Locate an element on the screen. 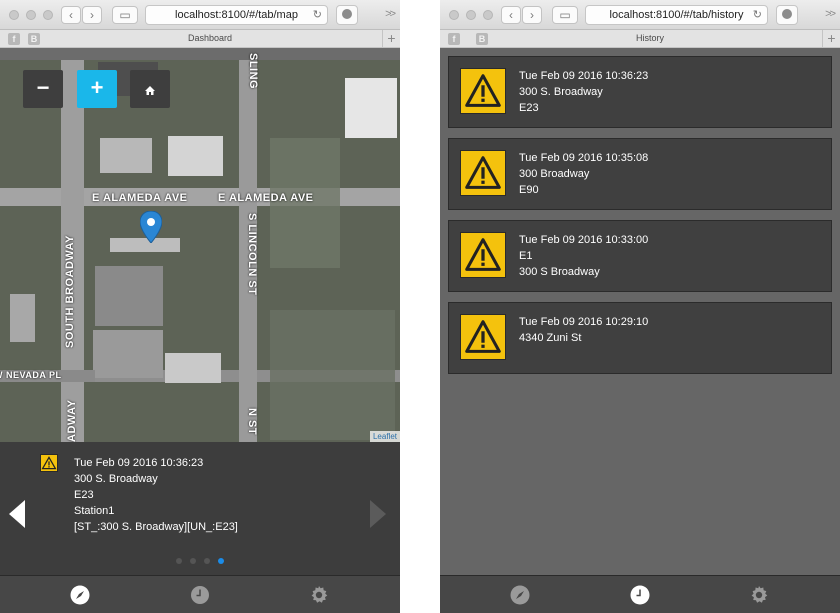  incident-time: Tue Feb 09 2016 10:36:23 is located at coordinates (139, 463).